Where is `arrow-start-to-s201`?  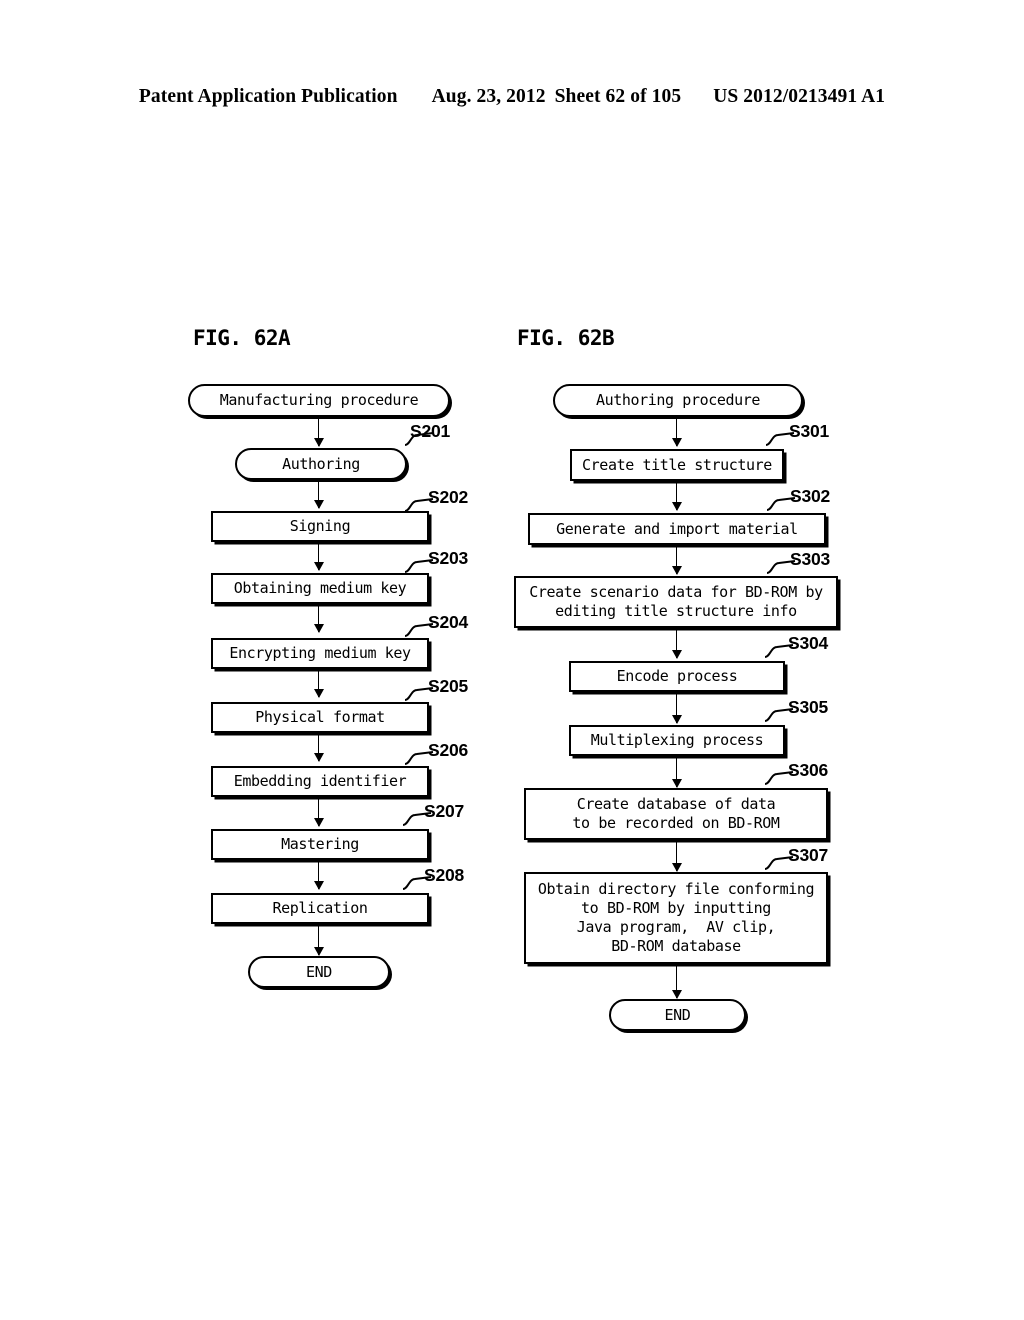 arrow-start-to-s201 is located at coordinates (318, 432).